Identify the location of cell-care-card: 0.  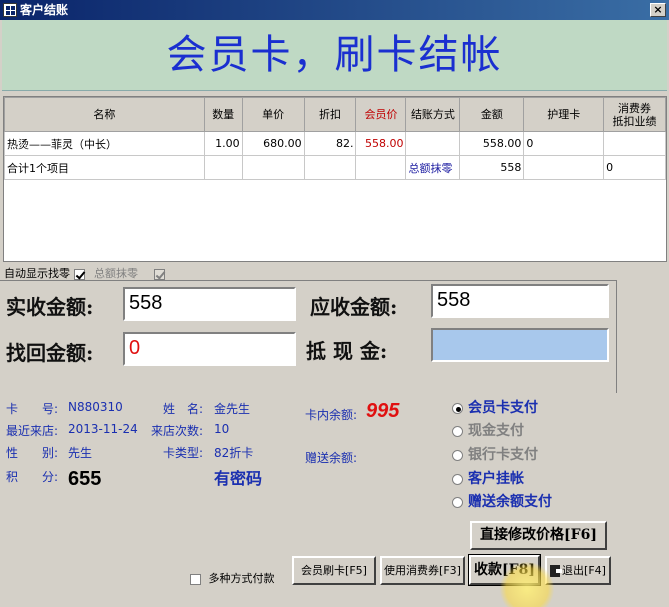
(564, 143).